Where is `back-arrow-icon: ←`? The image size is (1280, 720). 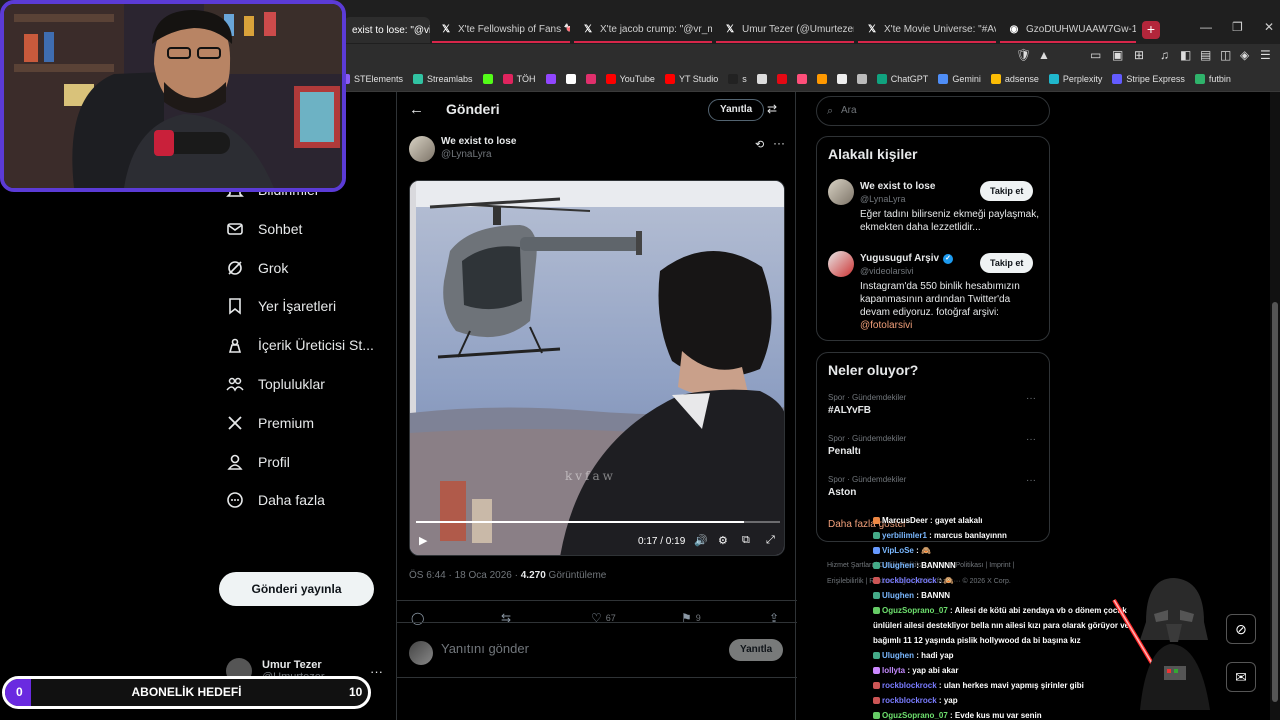
back-arrow-icon: ← is located at coordinates (416, 109).